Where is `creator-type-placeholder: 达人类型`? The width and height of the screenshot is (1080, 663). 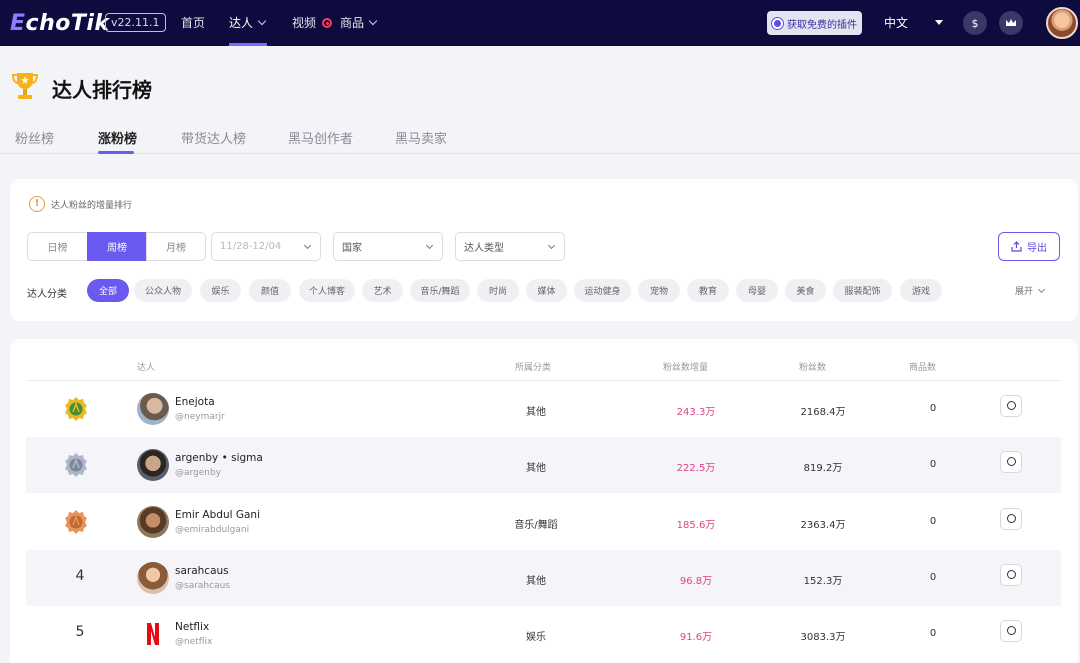 creator-type-placeholder: 达人类型 is located at coordinates (484, 248).